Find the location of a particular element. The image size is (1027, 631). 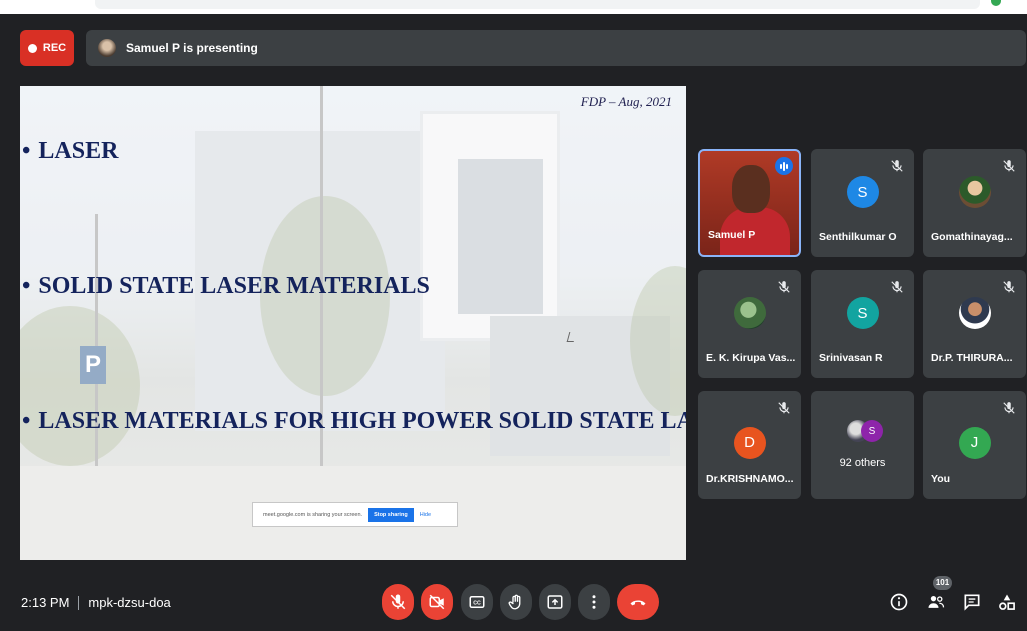

stop-sharing-button: Stop sharing is located at coordinates (391, 514).